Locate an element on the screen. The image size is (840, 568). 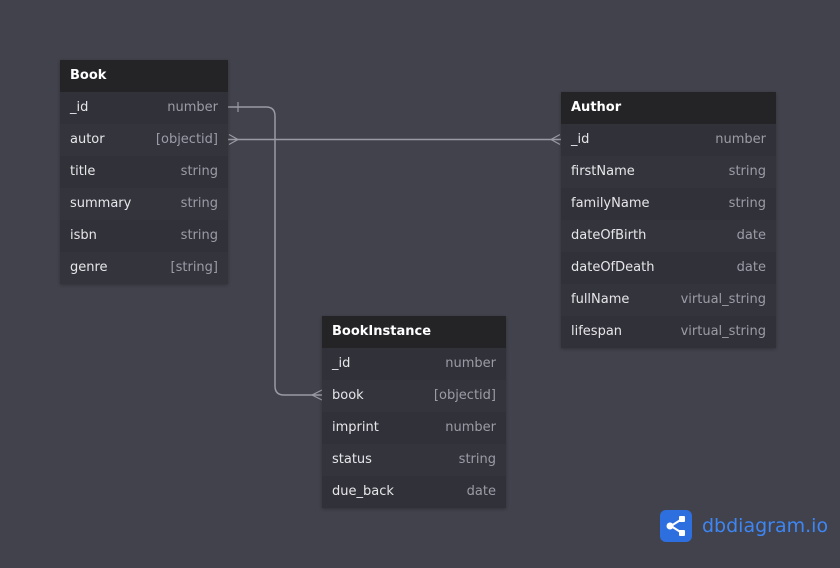
table-header: Book is located at coordinates (144, 76).